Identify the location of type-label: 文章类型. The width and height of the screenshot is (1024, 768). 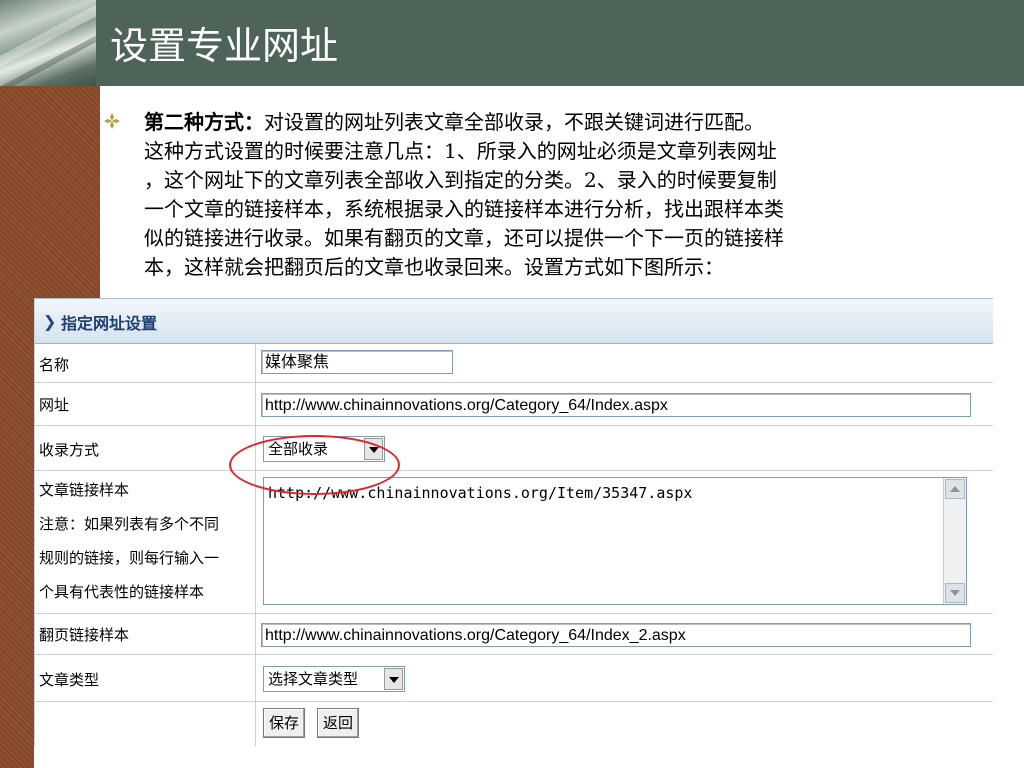
(69, 680).